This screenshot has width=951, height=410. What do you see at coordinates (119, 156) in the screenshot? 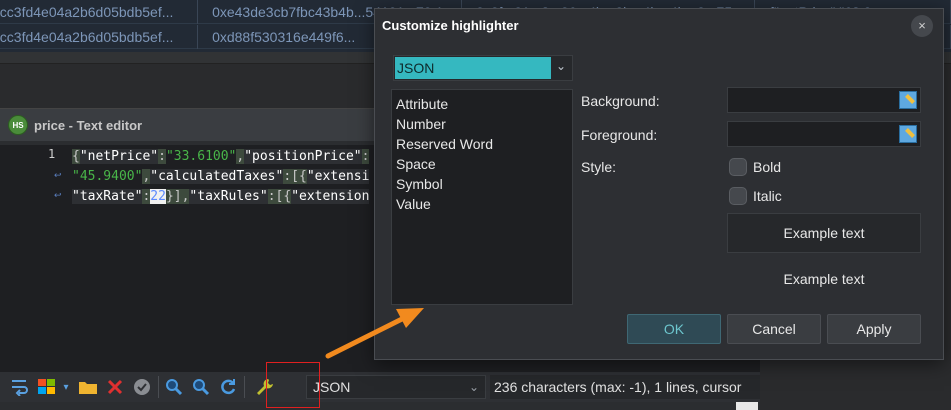
I see `code-token: "netPrice"` at bounding box center [119, 156].